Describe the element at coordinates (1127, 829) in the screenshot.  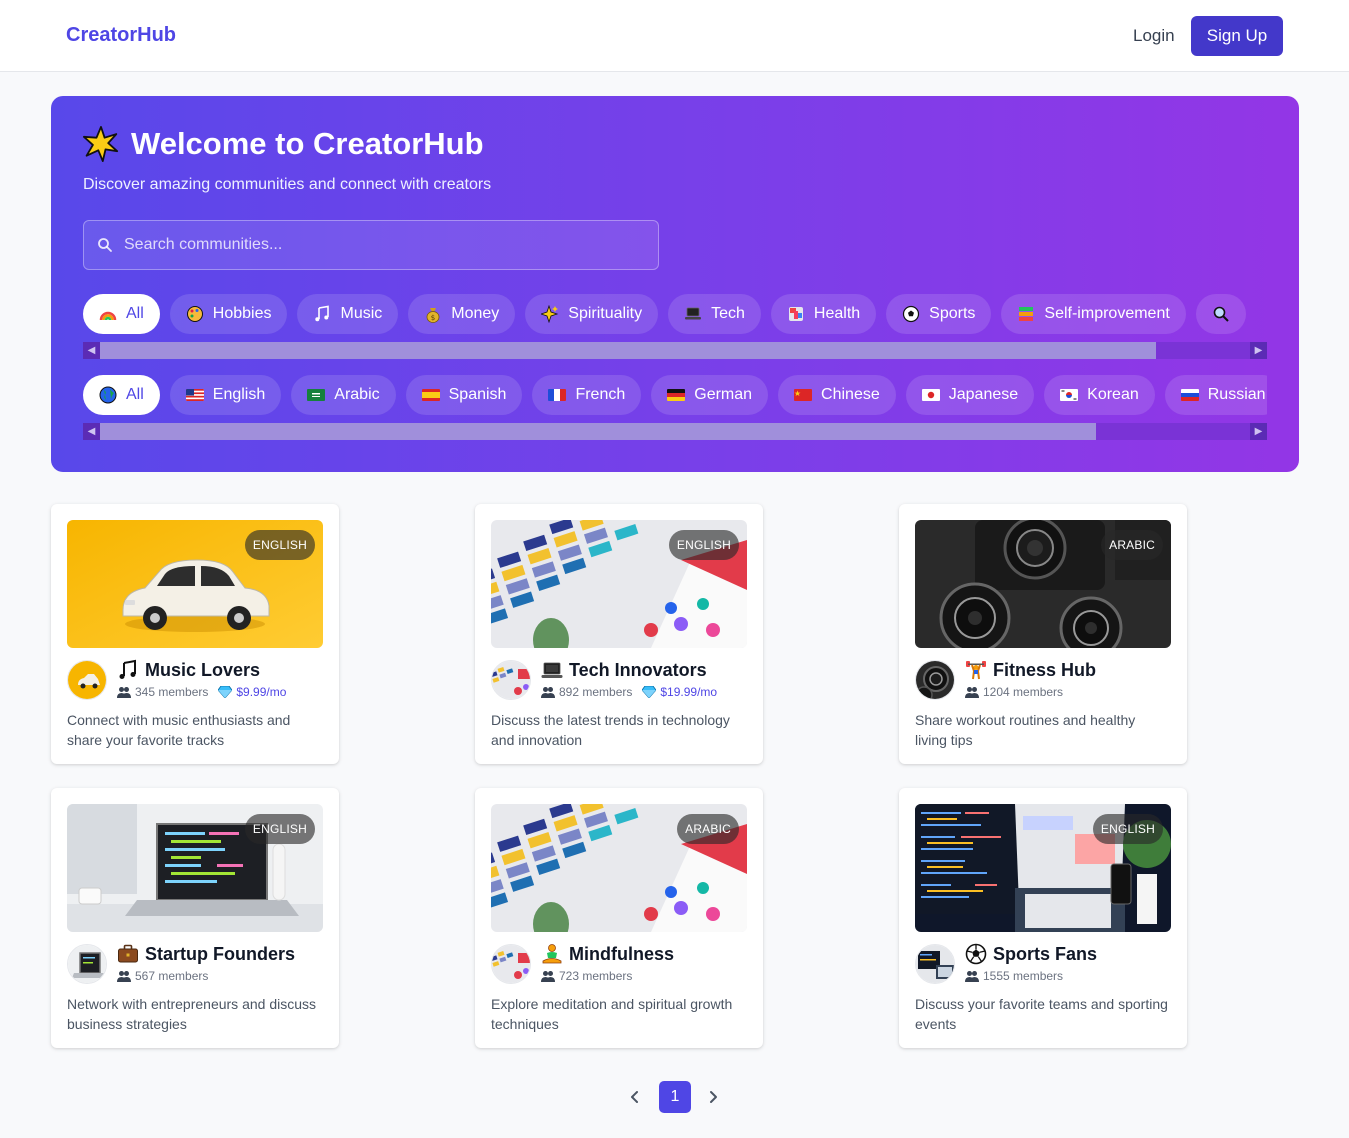
I see `language-badge: ENGLISH` at that location.